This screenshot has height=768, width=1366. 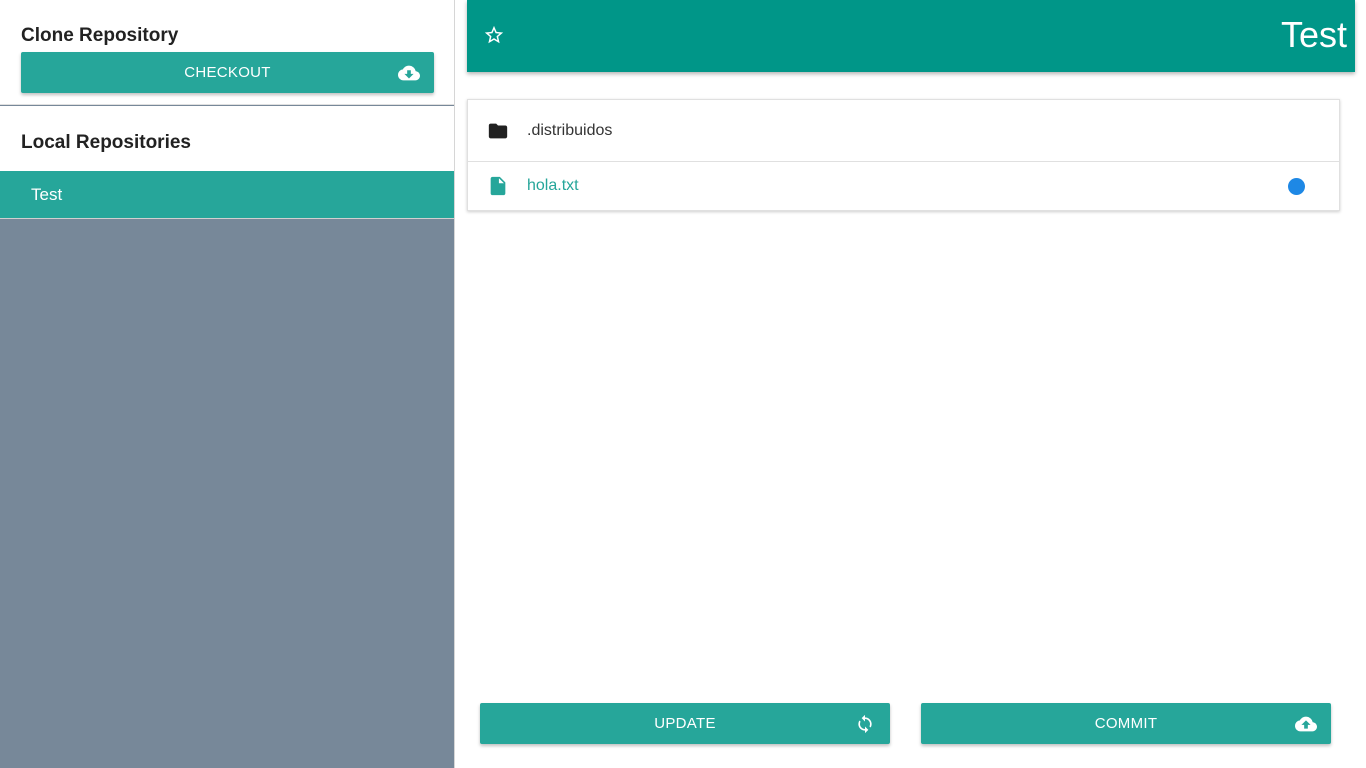 What do you see at coordinates (903, 131) in the screenshot?
I see `list-item: .distribuidos` at bounding box center [903, 131].